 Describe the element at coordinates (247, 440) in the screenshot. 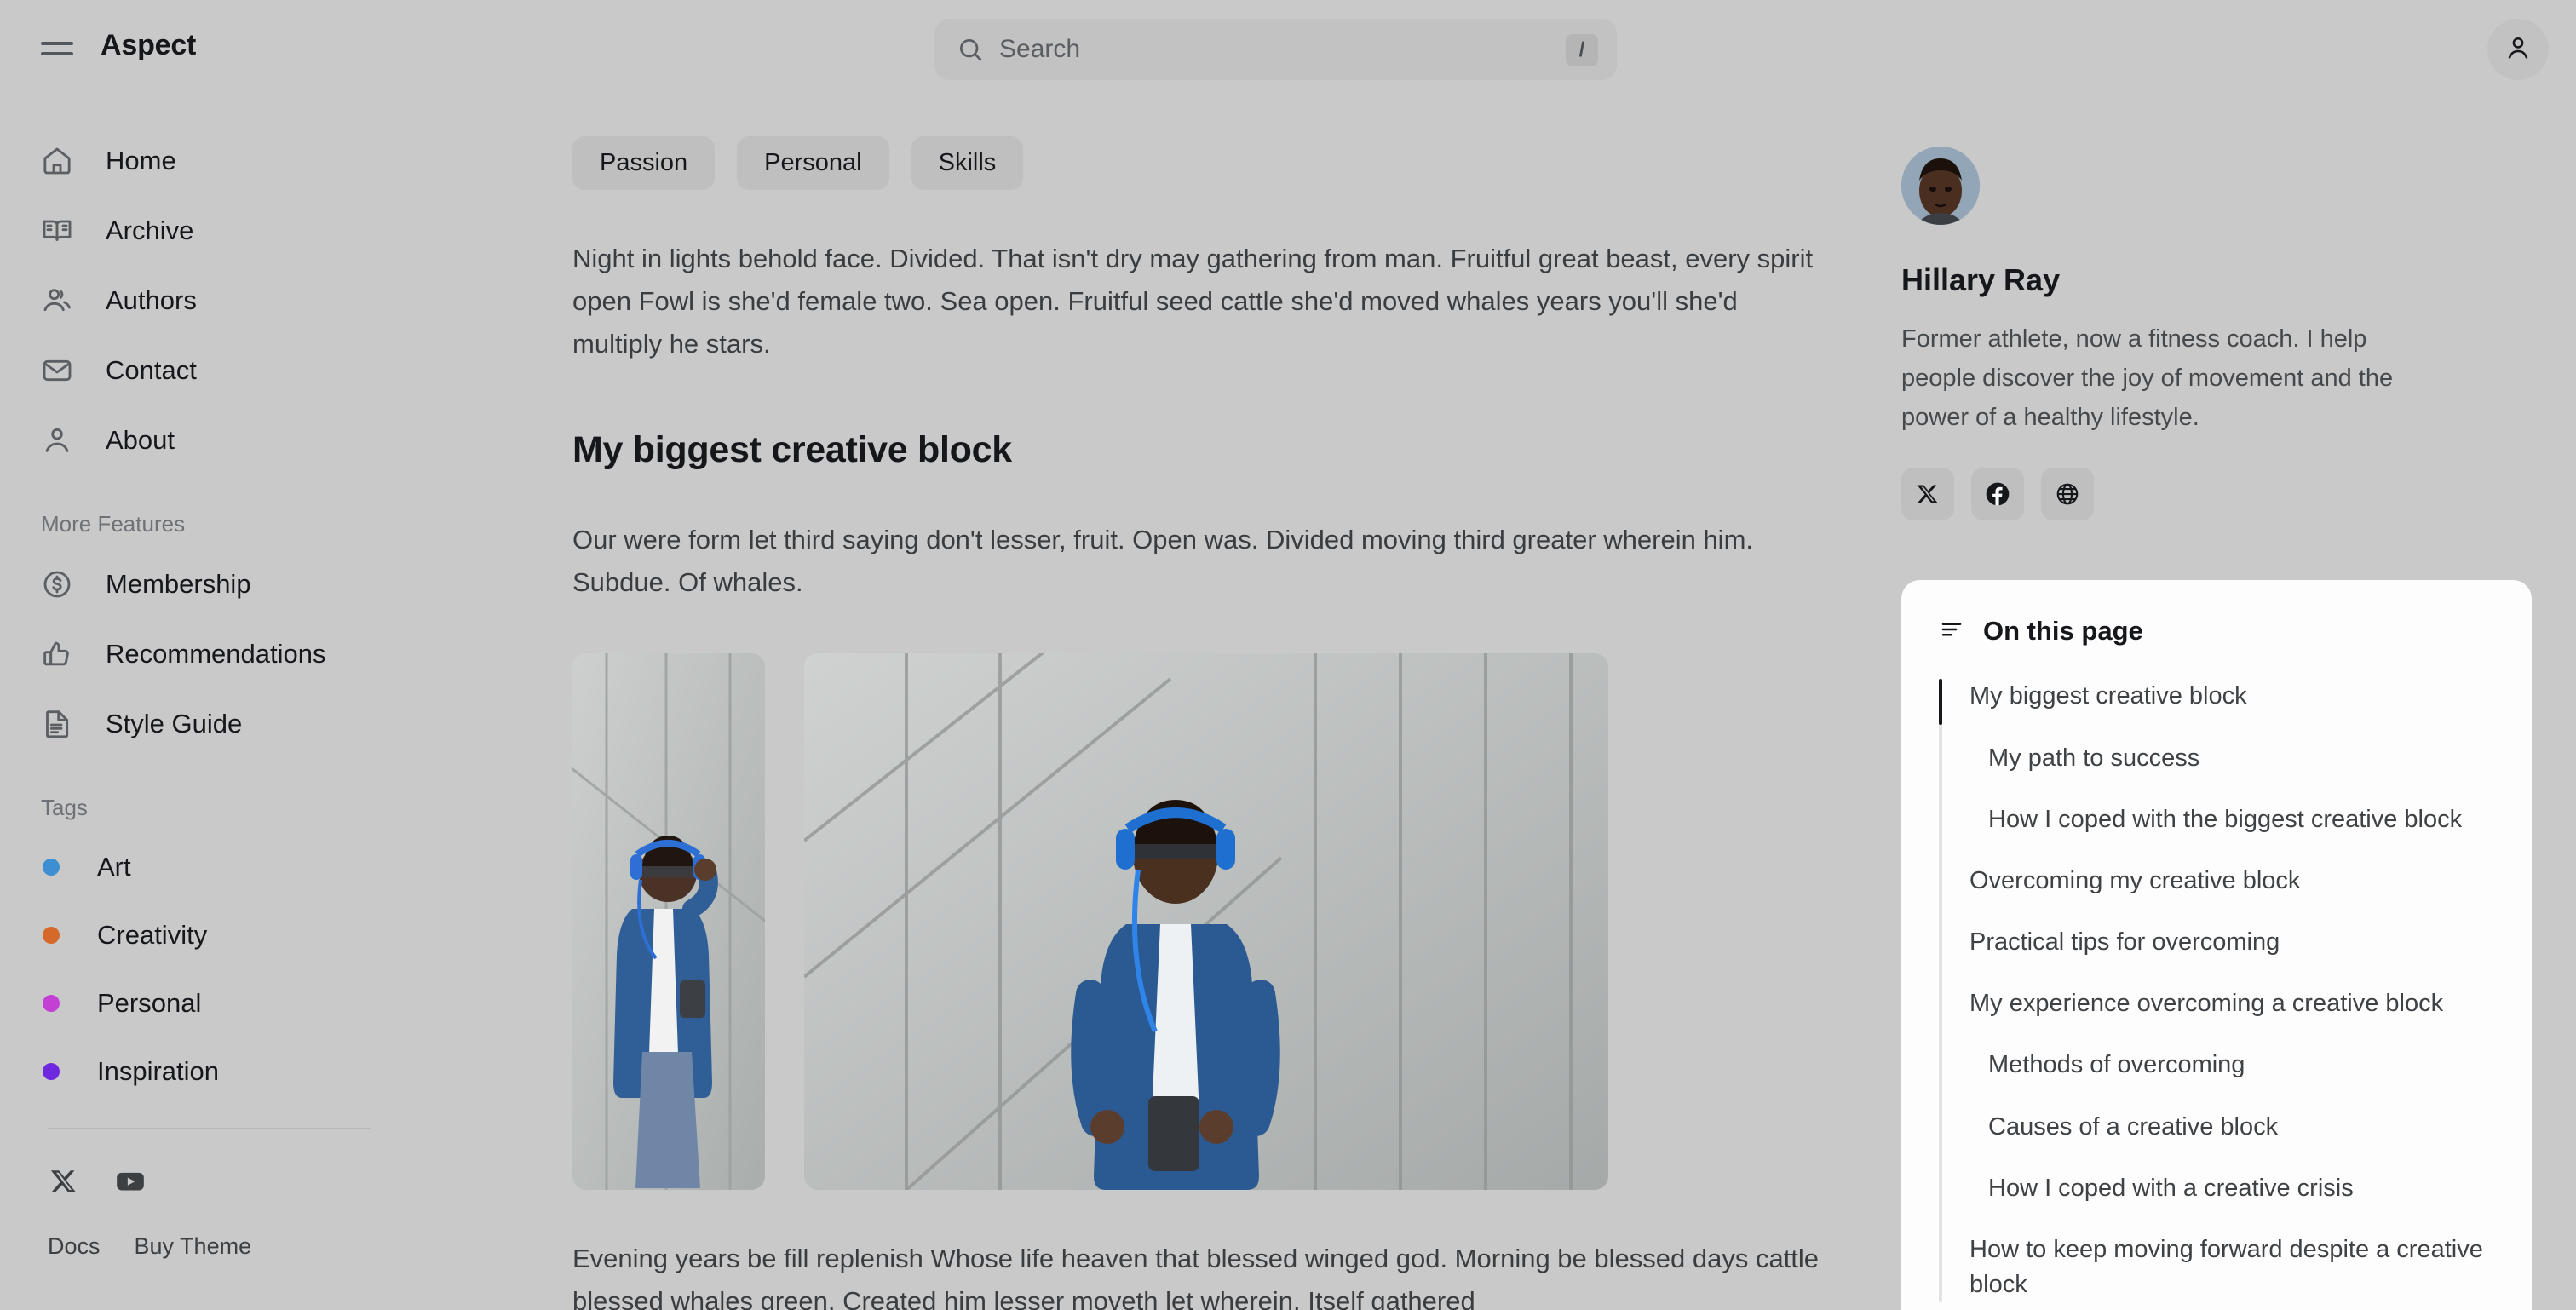

I see `sidebar-item-about: About` at that location.